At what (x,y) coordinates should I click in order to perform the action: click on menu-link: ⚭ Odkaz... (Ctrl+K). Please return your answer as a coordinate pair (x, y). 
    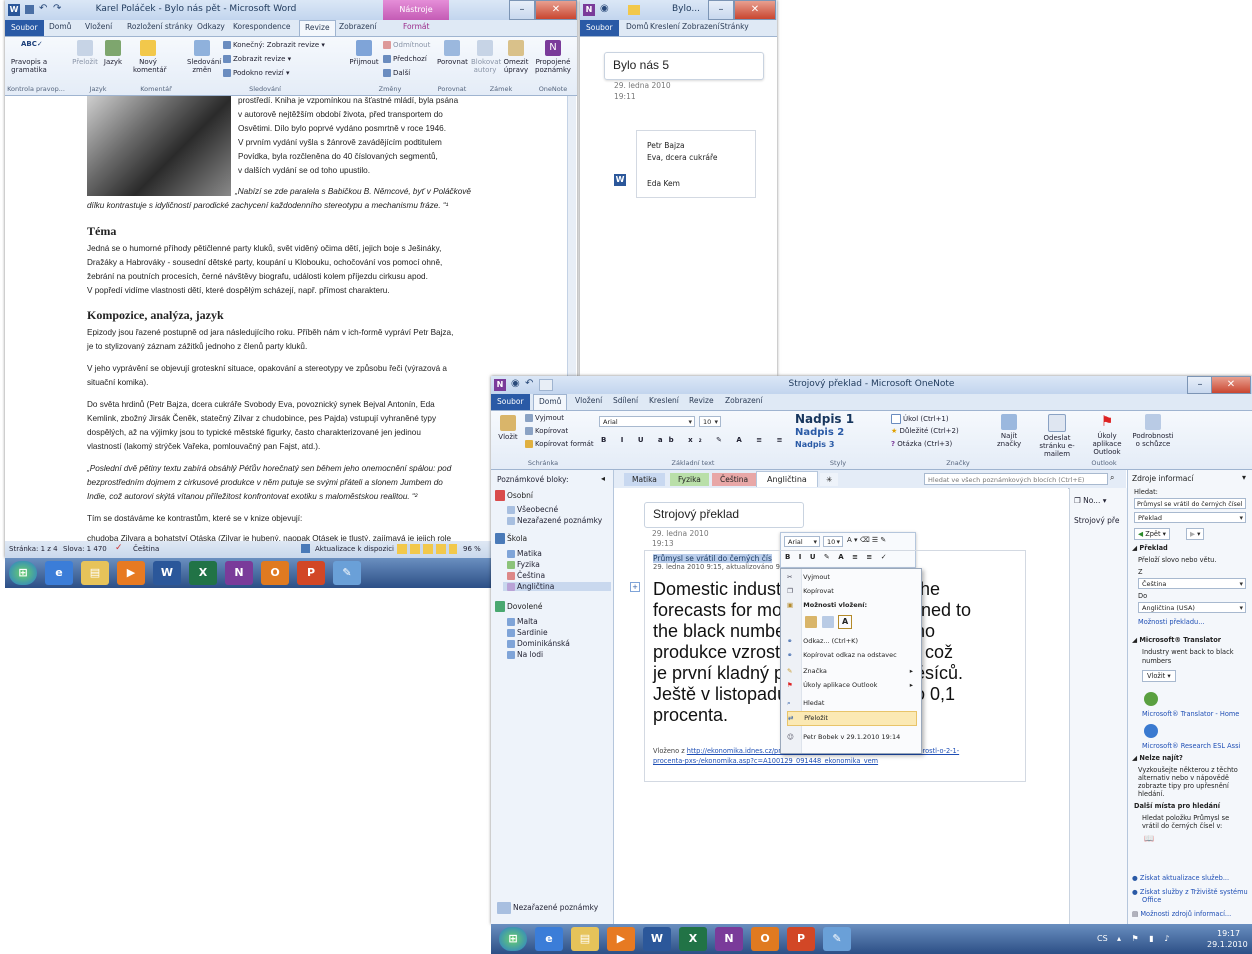
    Looking at the image, I should click on (852, 641).